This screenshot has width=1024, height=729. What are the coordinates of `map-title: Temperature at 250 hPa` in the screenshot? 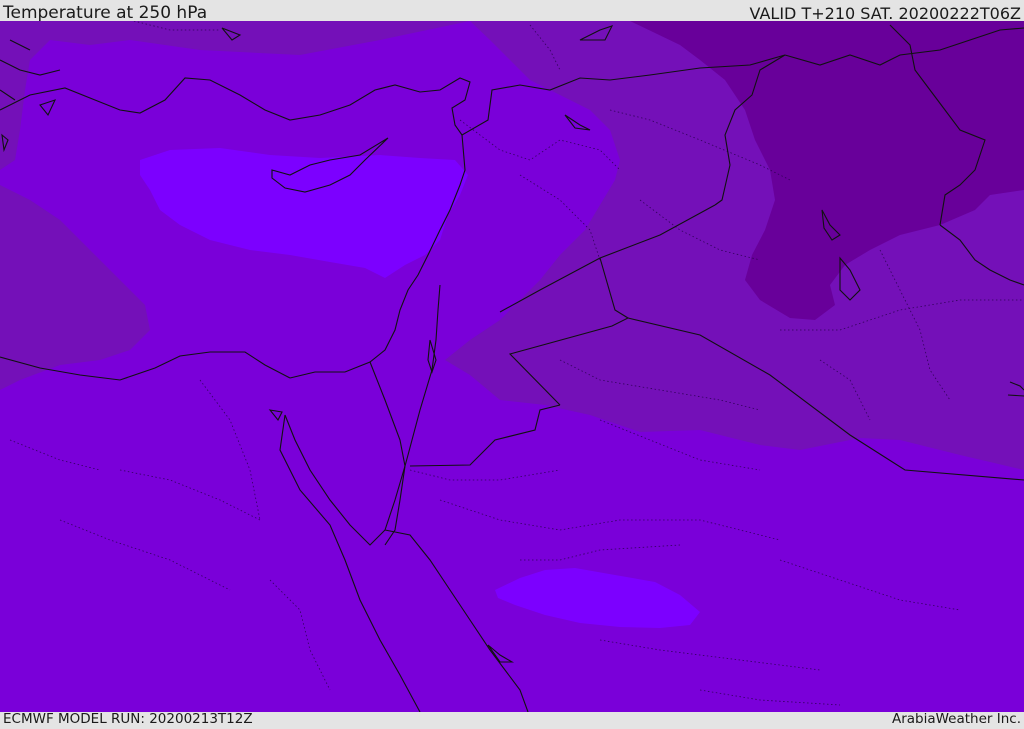 It's located at (105, 13).